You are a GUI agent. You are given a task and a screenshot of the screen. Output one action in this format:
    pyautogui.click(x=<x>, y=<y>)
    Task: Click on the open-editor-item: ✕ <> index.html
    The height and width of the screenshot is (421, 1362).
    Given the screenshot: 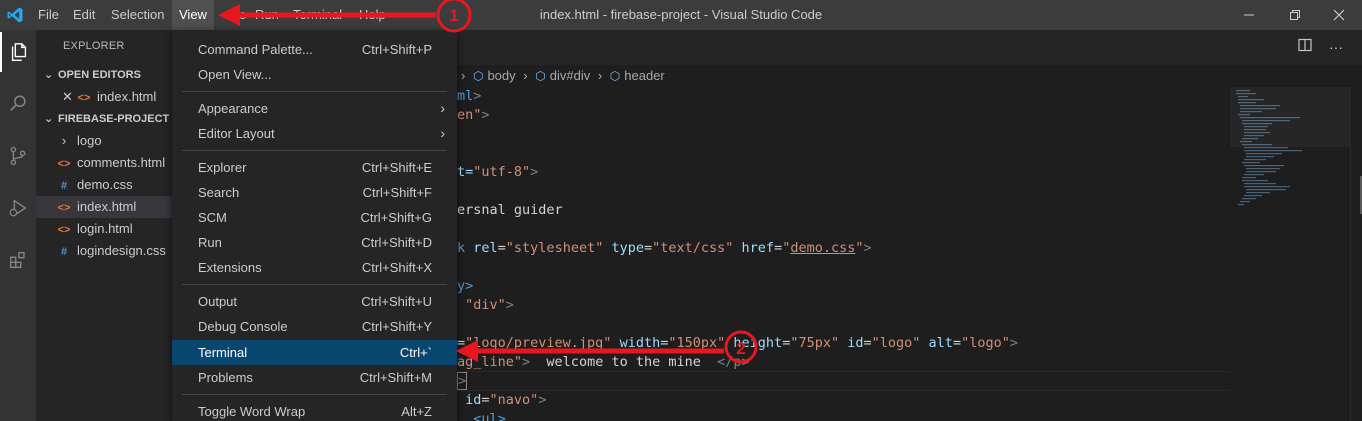 What is the action you would take?
    pyautogui.click(x=104, y=97)
    